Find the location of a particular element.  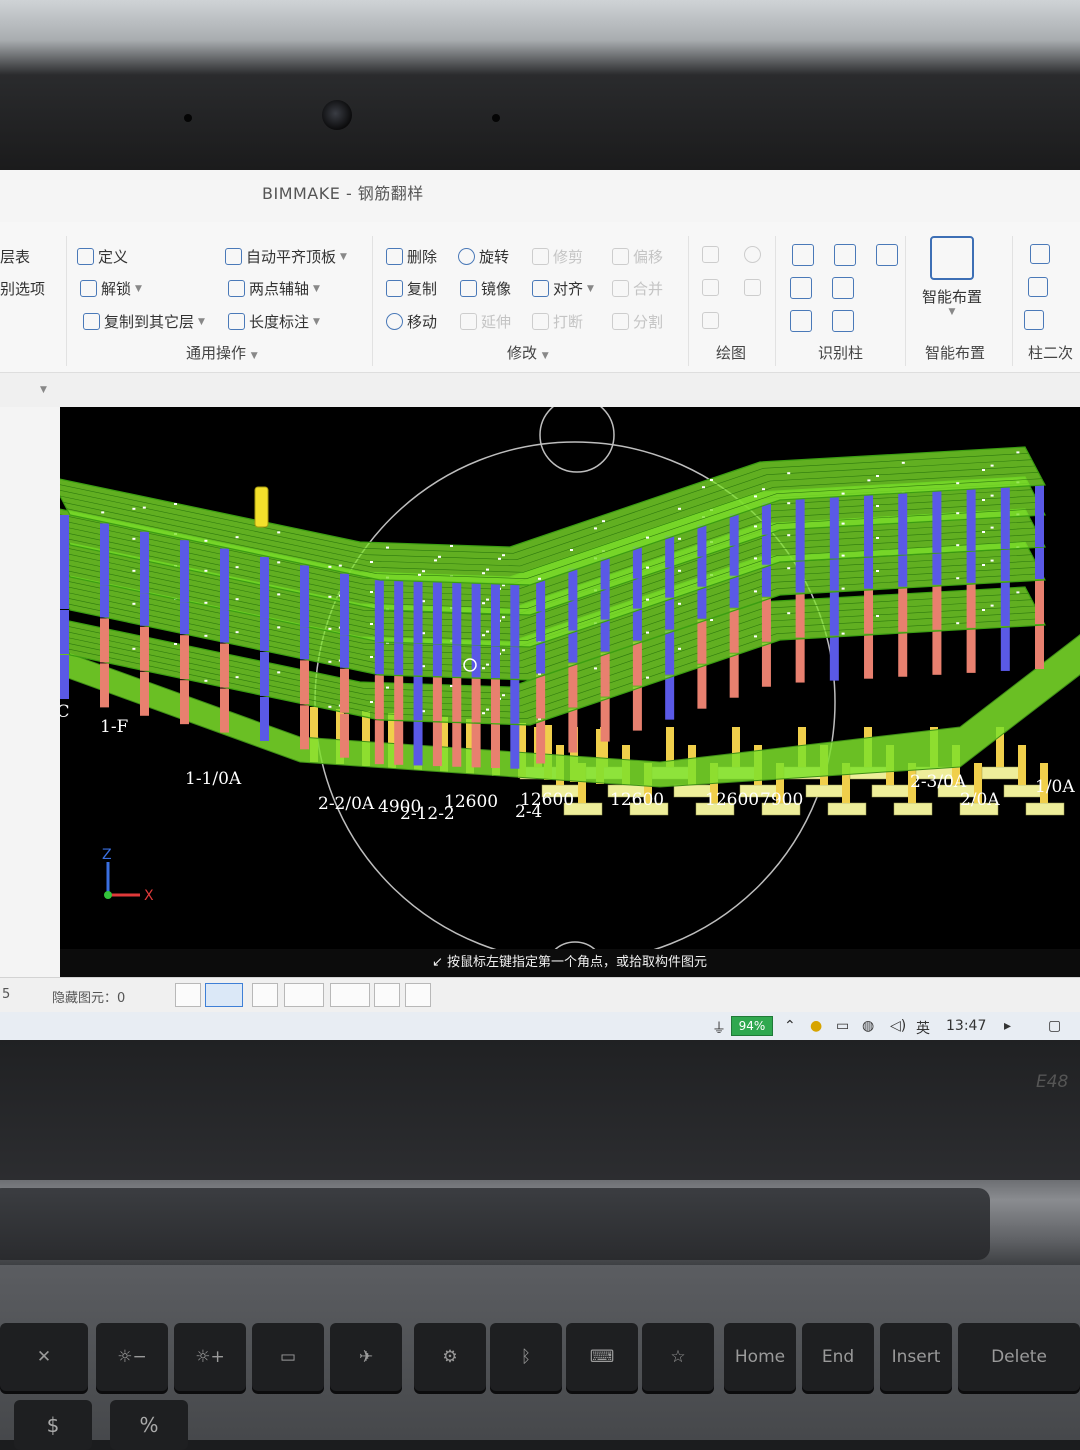

cross-select-toggle is located at coordinates (265, 995).